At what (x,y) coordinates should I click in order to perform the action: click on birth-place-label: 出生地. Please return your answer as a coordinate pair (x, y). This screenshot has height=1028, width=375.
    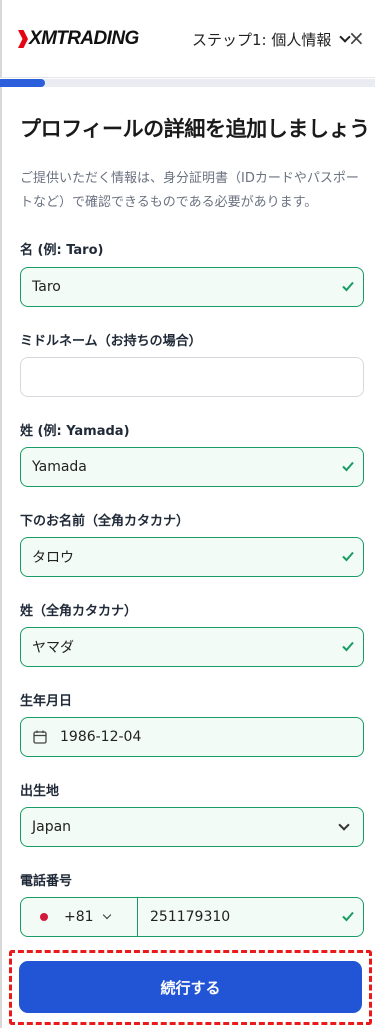
    Looking at the image, I should click on (40, 791).